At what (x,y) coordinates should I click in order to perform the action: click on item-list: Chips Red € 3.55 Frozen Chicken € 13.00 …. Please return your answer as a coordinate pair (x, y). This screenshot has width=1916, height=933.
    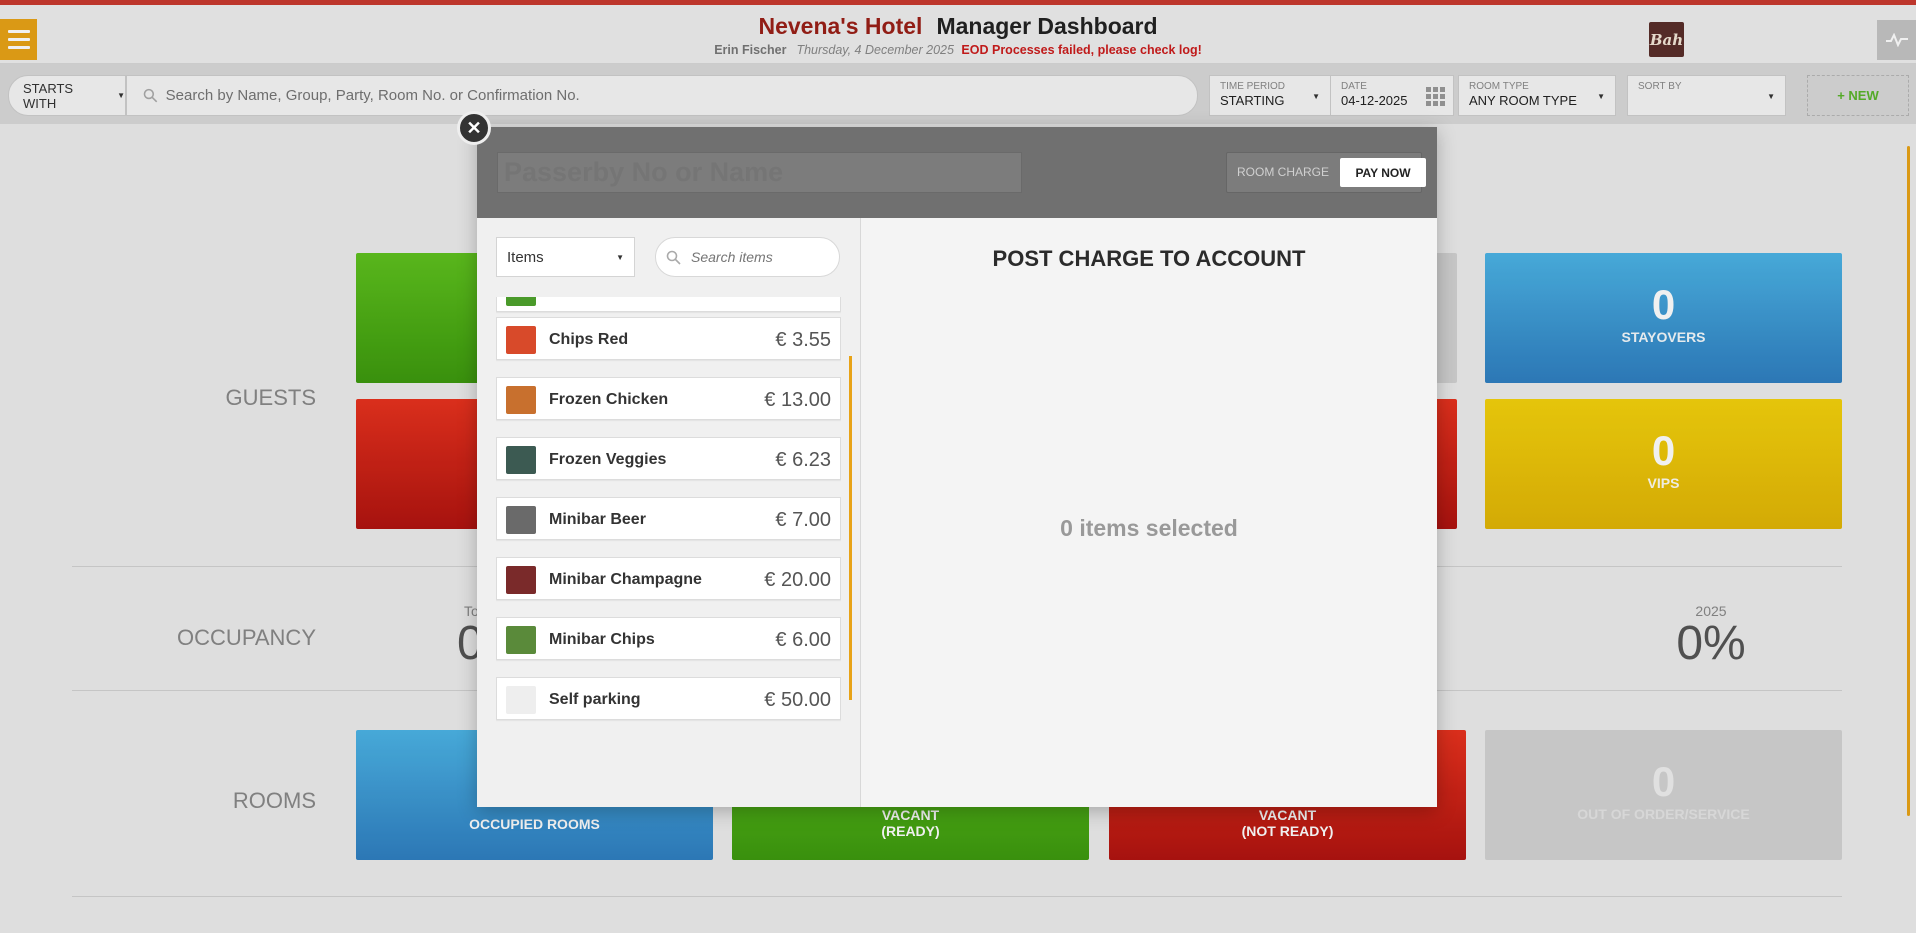
    Looking at the image, I should click on (668, 512).